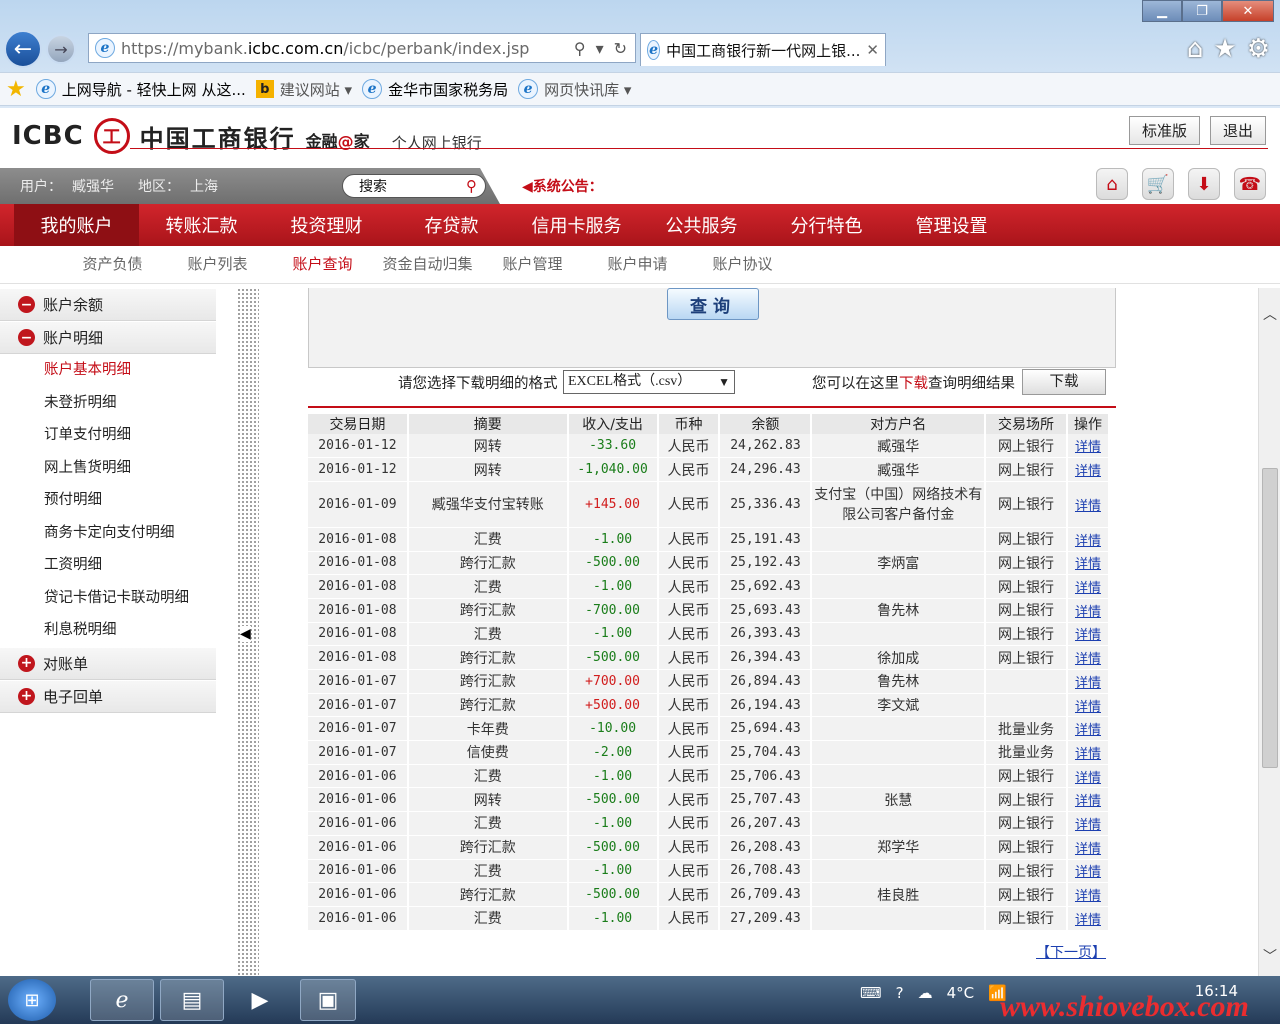  Describe the element at coordinates (532, 264) in the screenshot. I see `subnav-account-manage: 账户管理` at that location.